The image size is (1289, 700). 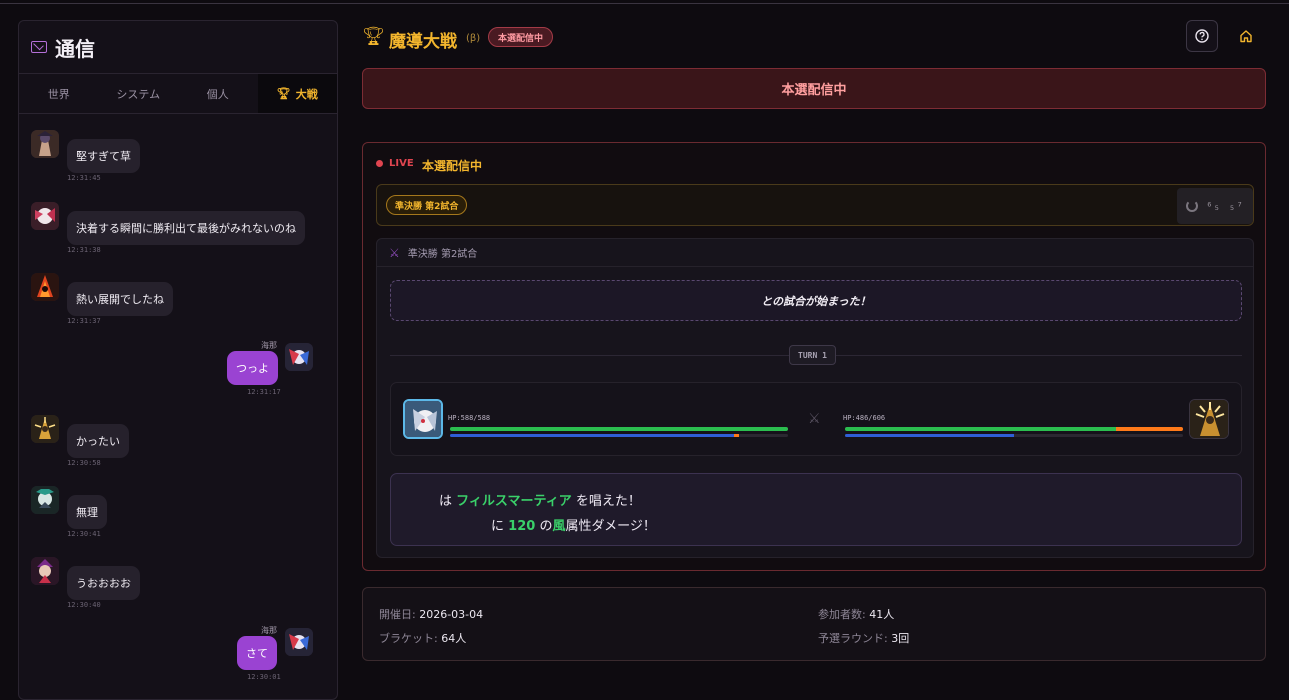 What do you see at coordinates (427, 205) in the screenshot?
I see `round-chip: 準決勝 第2試合` at bounding box center [427, 205].